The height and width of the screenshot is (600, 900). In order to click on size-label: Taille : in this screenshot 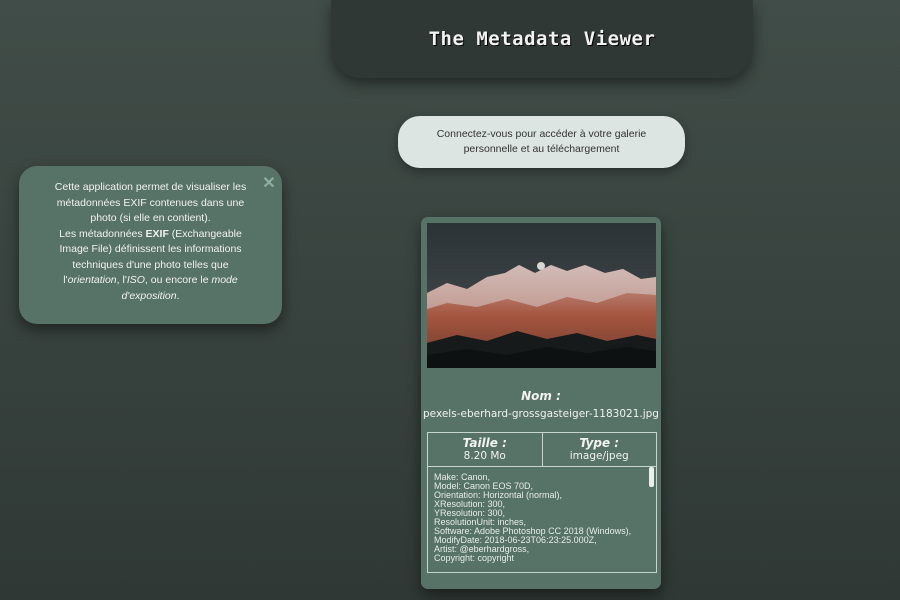, I will do `click(484, 443)`.